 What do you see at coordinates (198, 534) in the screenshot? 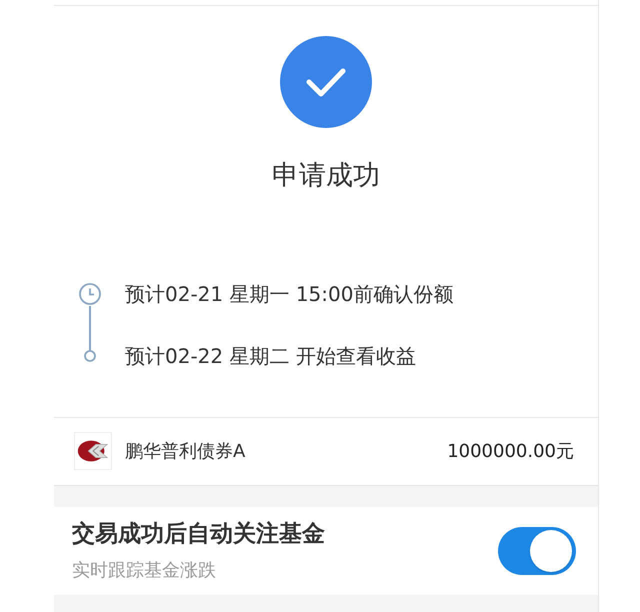
I see `follow-title: 交易成功后自动关注基金` at bounding box center [198, 534].